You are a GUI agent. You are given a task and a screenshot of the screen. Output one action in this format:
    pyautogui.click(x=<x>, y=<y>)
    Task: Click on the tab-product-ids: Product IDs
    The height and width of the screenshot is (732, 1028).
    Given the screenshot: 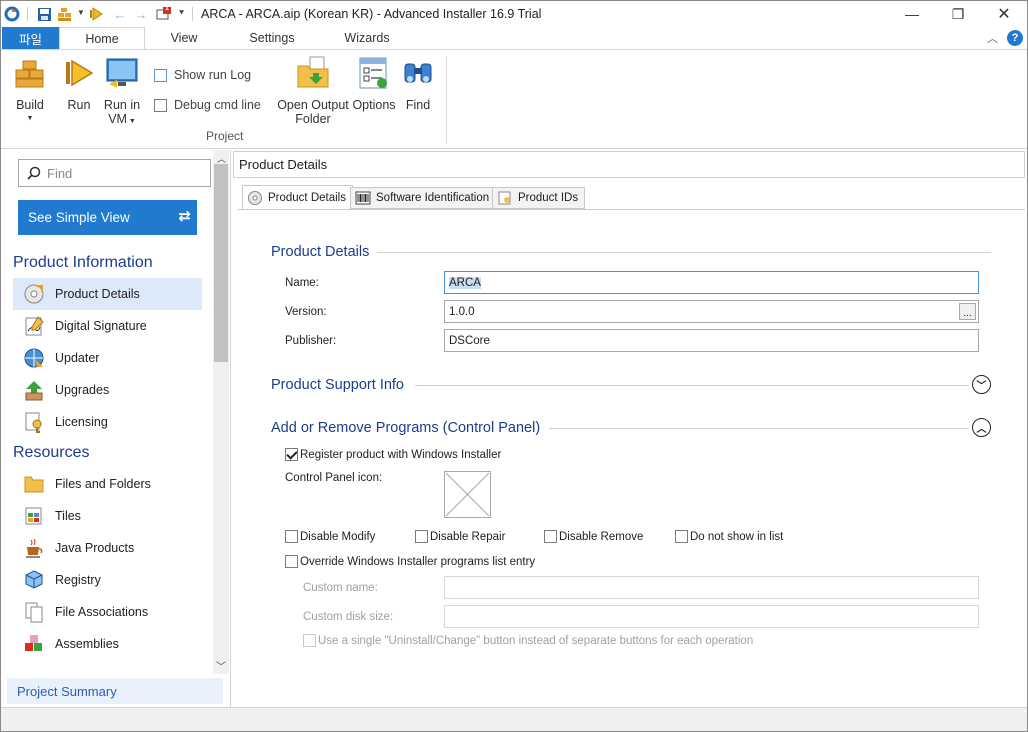 What is the action you would take?
    pyautogui.click(x=539, y=198)
    